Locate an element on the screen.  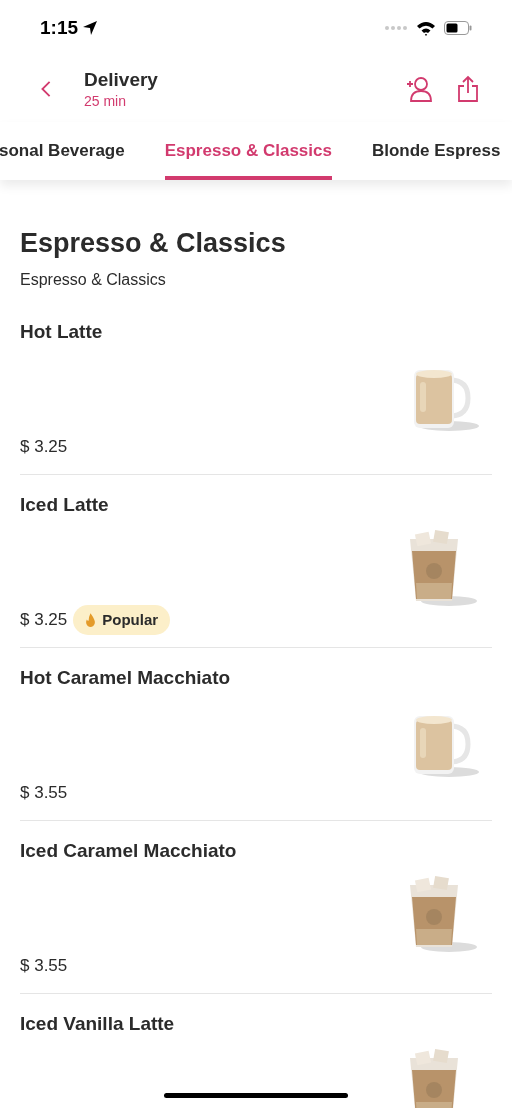
clock-time: 1:15 is located at coordinates (59, 27).